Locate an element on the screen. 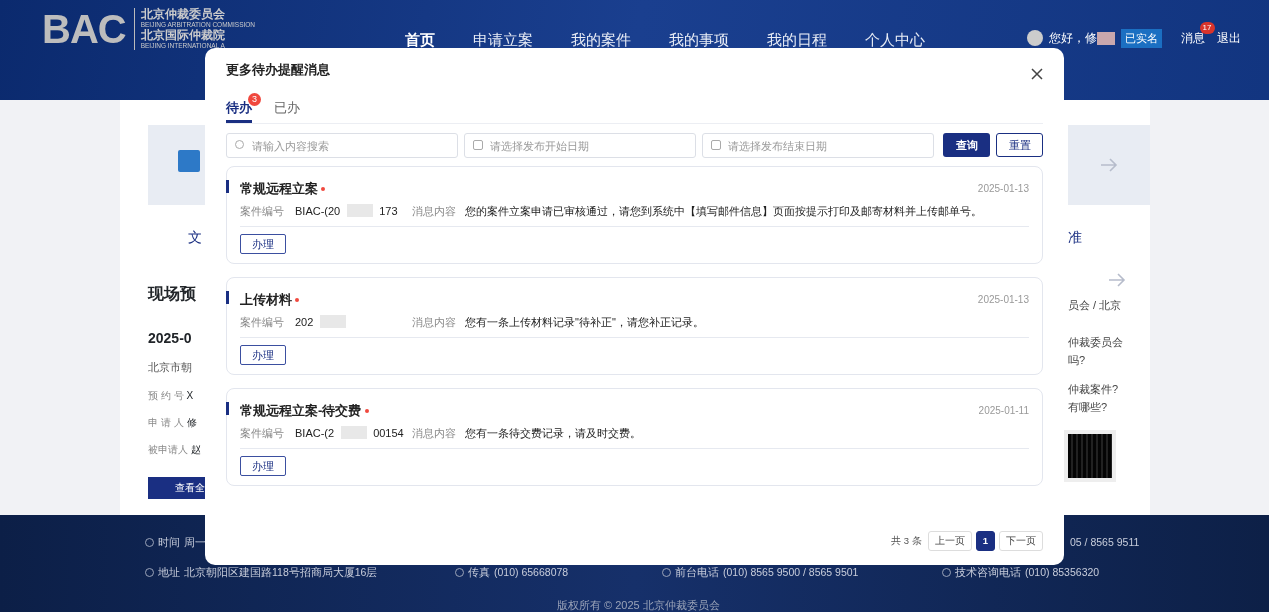  footer-text: 北京朝阳区建国路118号招商局大厦16层 is located at coordinates (281, 572).